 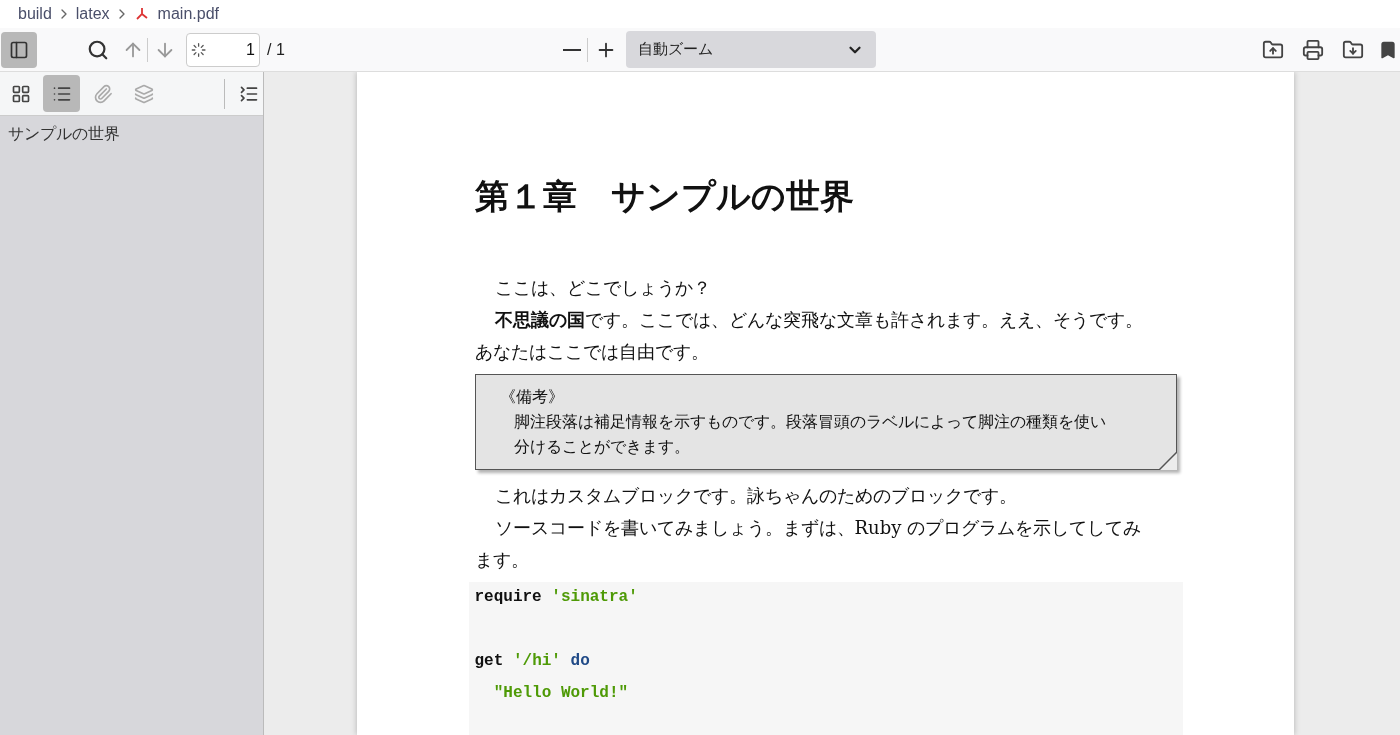 I want to click on minus-icon, so click(x=571, y=49).